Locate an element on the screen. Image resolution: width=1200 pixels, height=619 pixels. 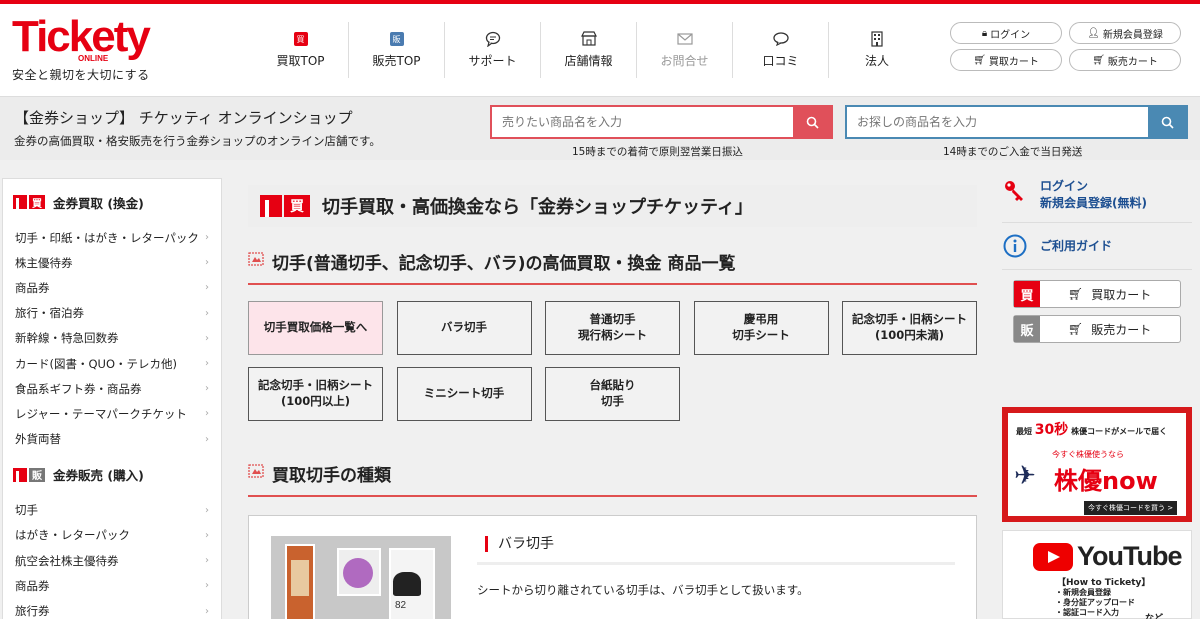
site-logo: Tickety ONLINE 安全と親切を大切にする is located at coordinates (87, 47).